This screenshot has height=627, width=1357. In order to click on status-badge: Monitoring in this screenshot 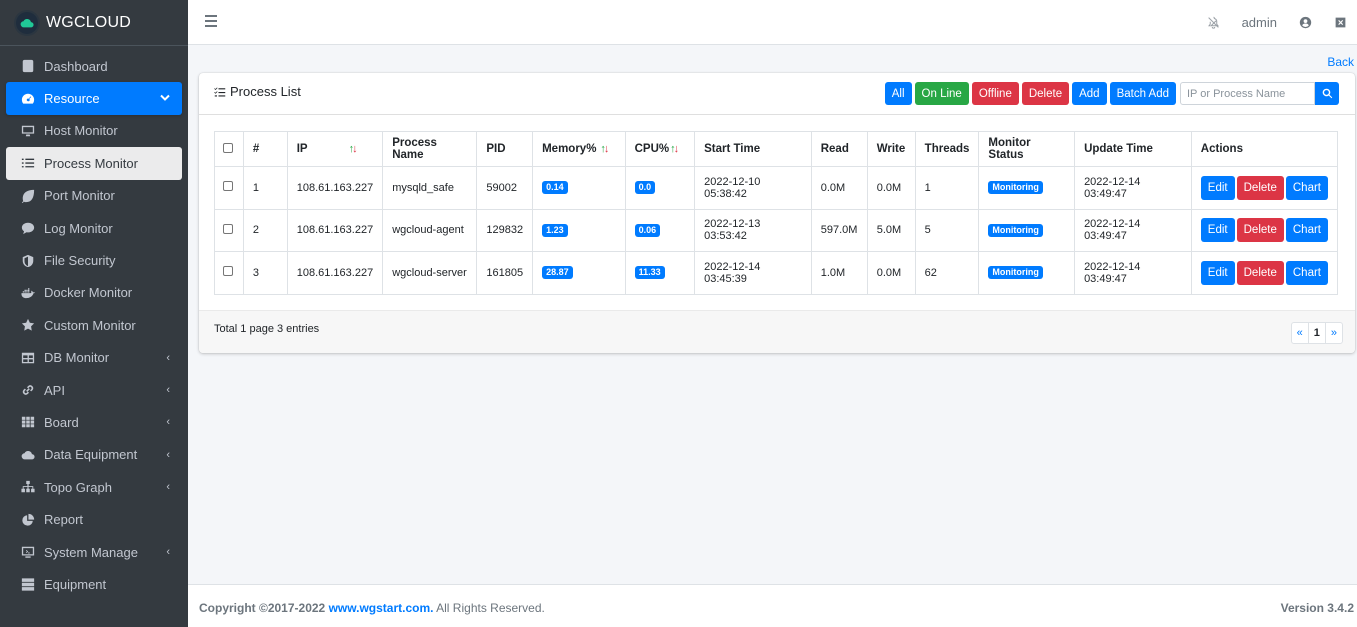, I will do `click(1015, 188)`.